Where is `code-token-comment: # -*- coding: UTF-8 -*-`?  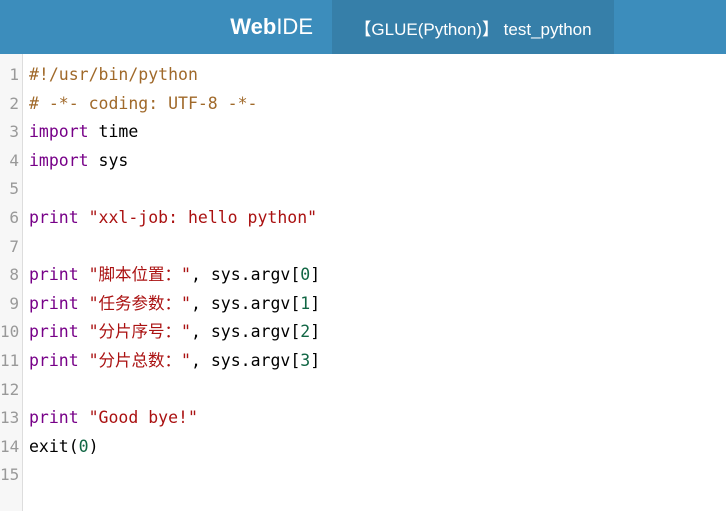 code-token-comment: # -*- coding: UTF-8 -*- is located at coordinates (143, 103).